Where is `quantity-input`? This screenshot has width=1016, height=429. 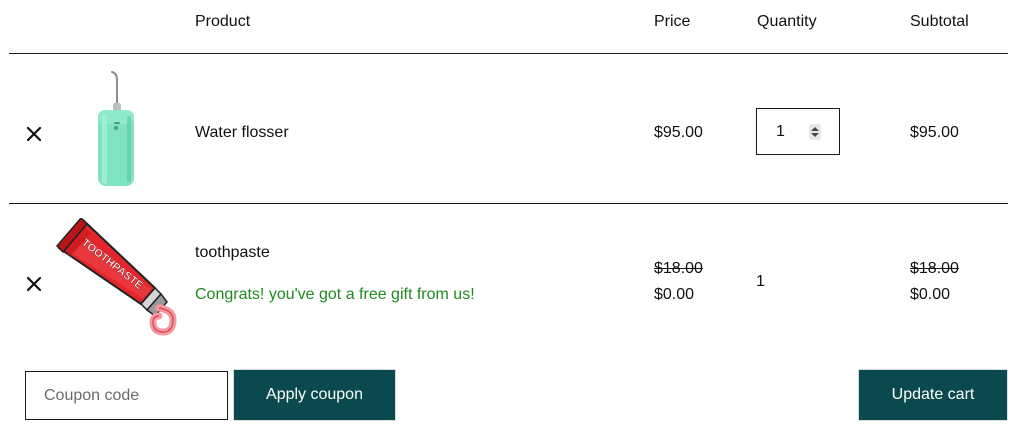 quantity-input is located at coordinates (799, 131).